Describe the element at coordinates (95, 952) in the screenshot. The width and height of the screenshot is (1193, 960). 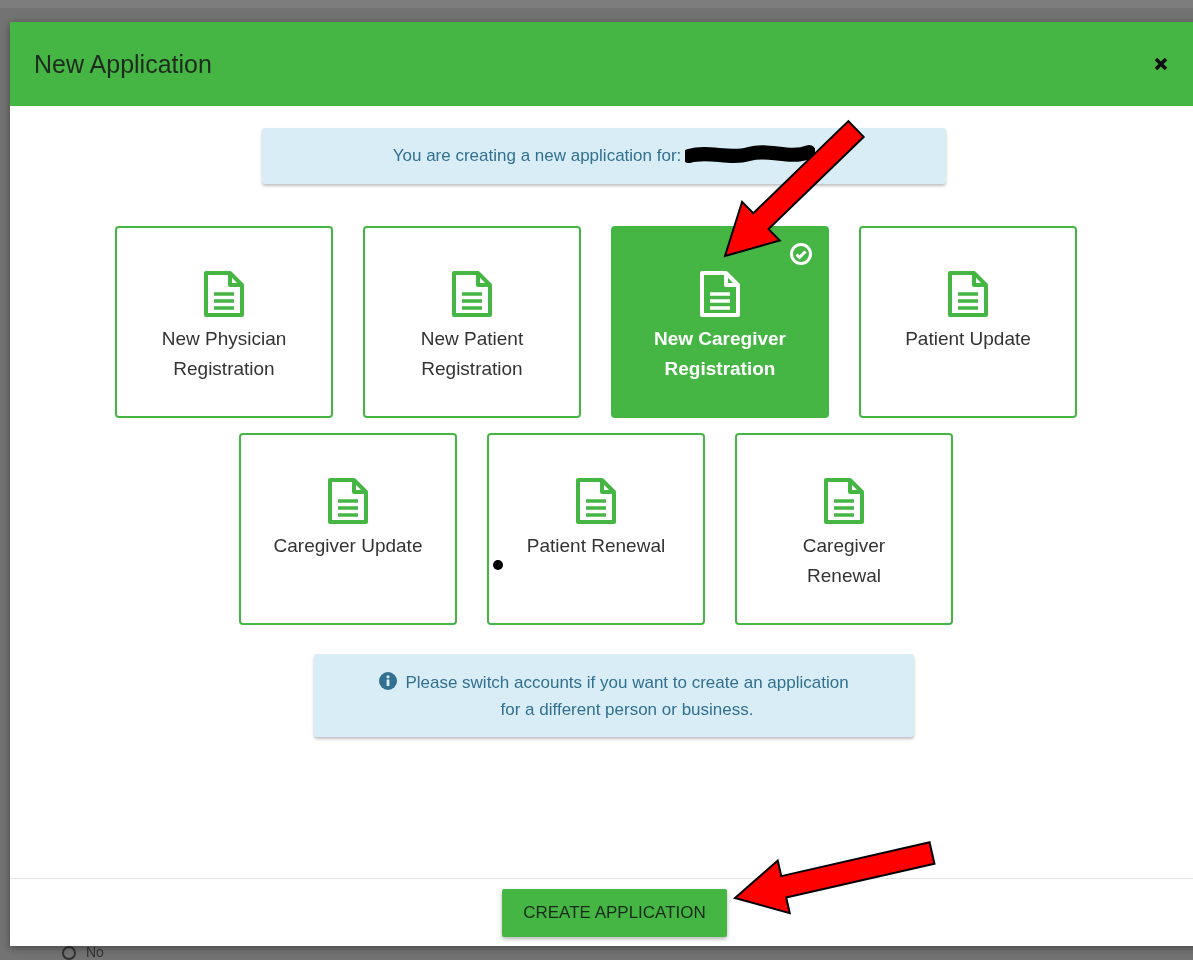
I see `radio-label: No` at that location.